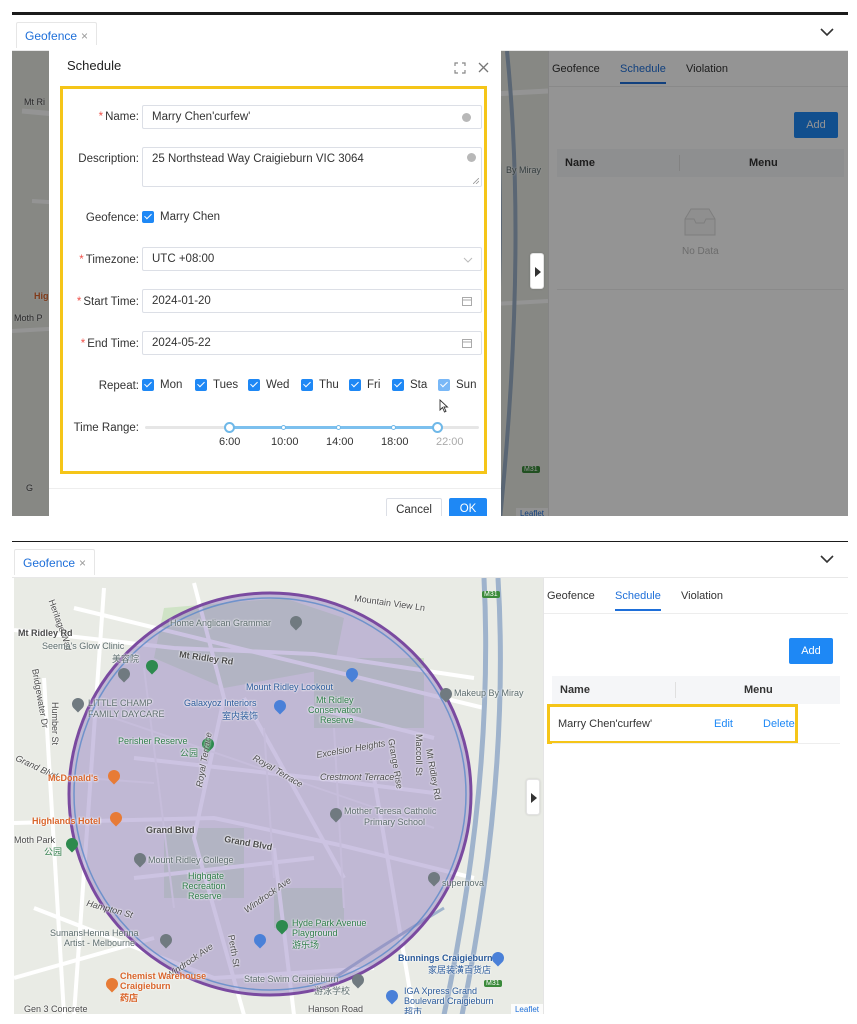 The image size is (857, 1024). Describe the element at coordinates (106, 428) in the screenshot. I see `time-range-label: Time Range:` at that location.